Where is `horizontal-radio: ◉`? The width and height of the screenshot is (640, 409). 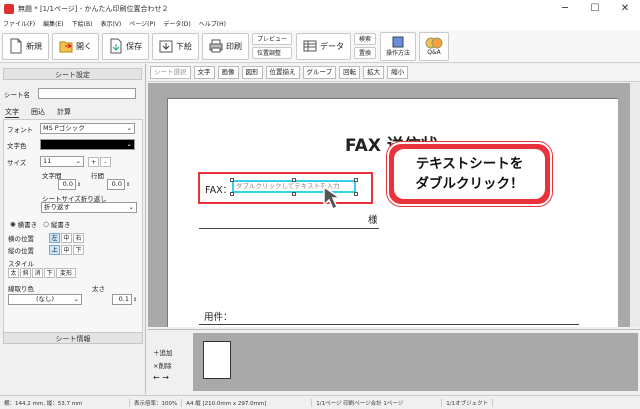 horizontal-radio: ◉ is located at coordinates (13, 224).